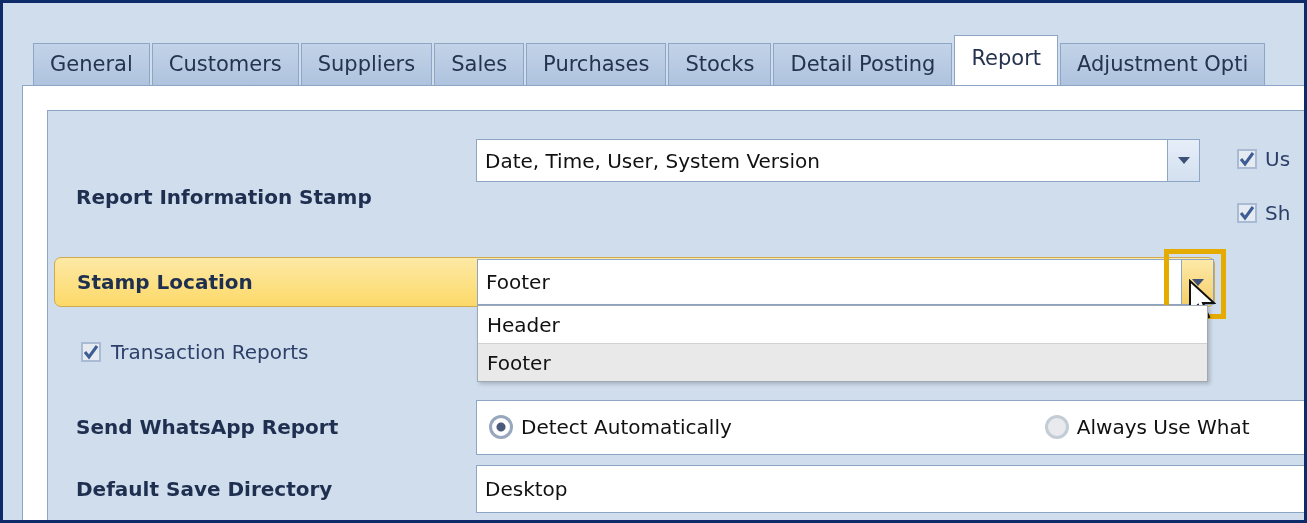 The width and height of the screenshot is (1307, 523). I want to click on dropdown-button, so click(1183, 160).